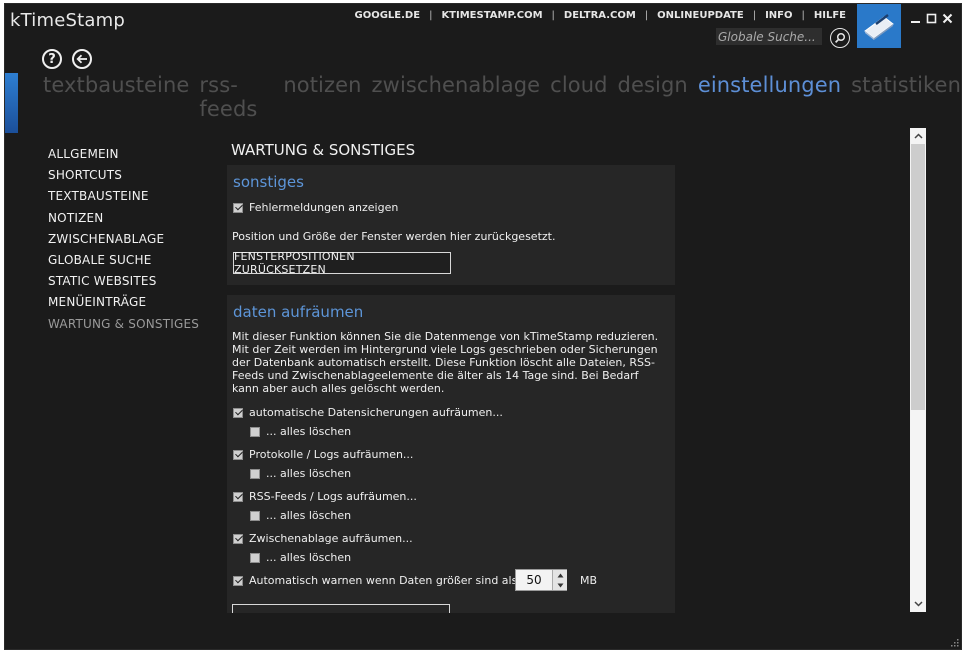  I want to click on cleanup-logs-checkbox, so click(238, 454).